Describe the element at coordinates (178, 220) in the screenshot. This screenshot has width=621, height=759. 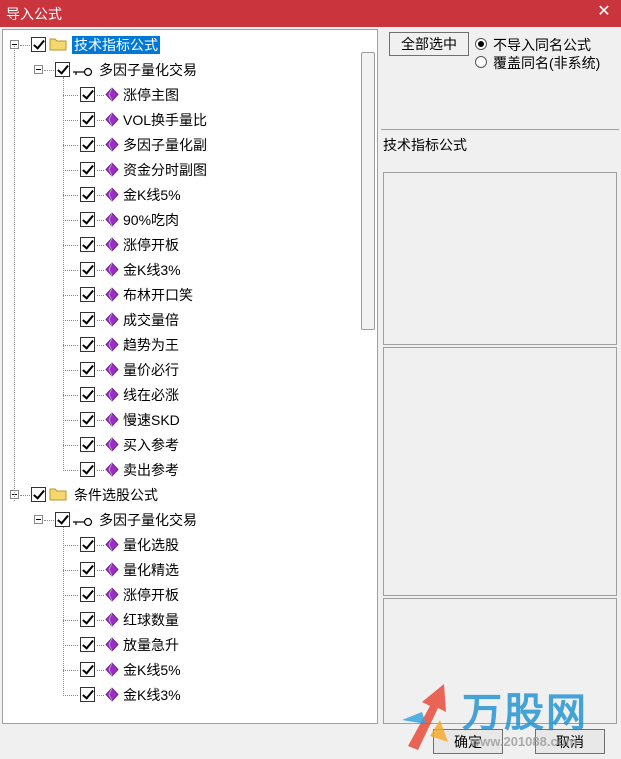
I see `tree-formula-row: 90%吃肉` at that location.